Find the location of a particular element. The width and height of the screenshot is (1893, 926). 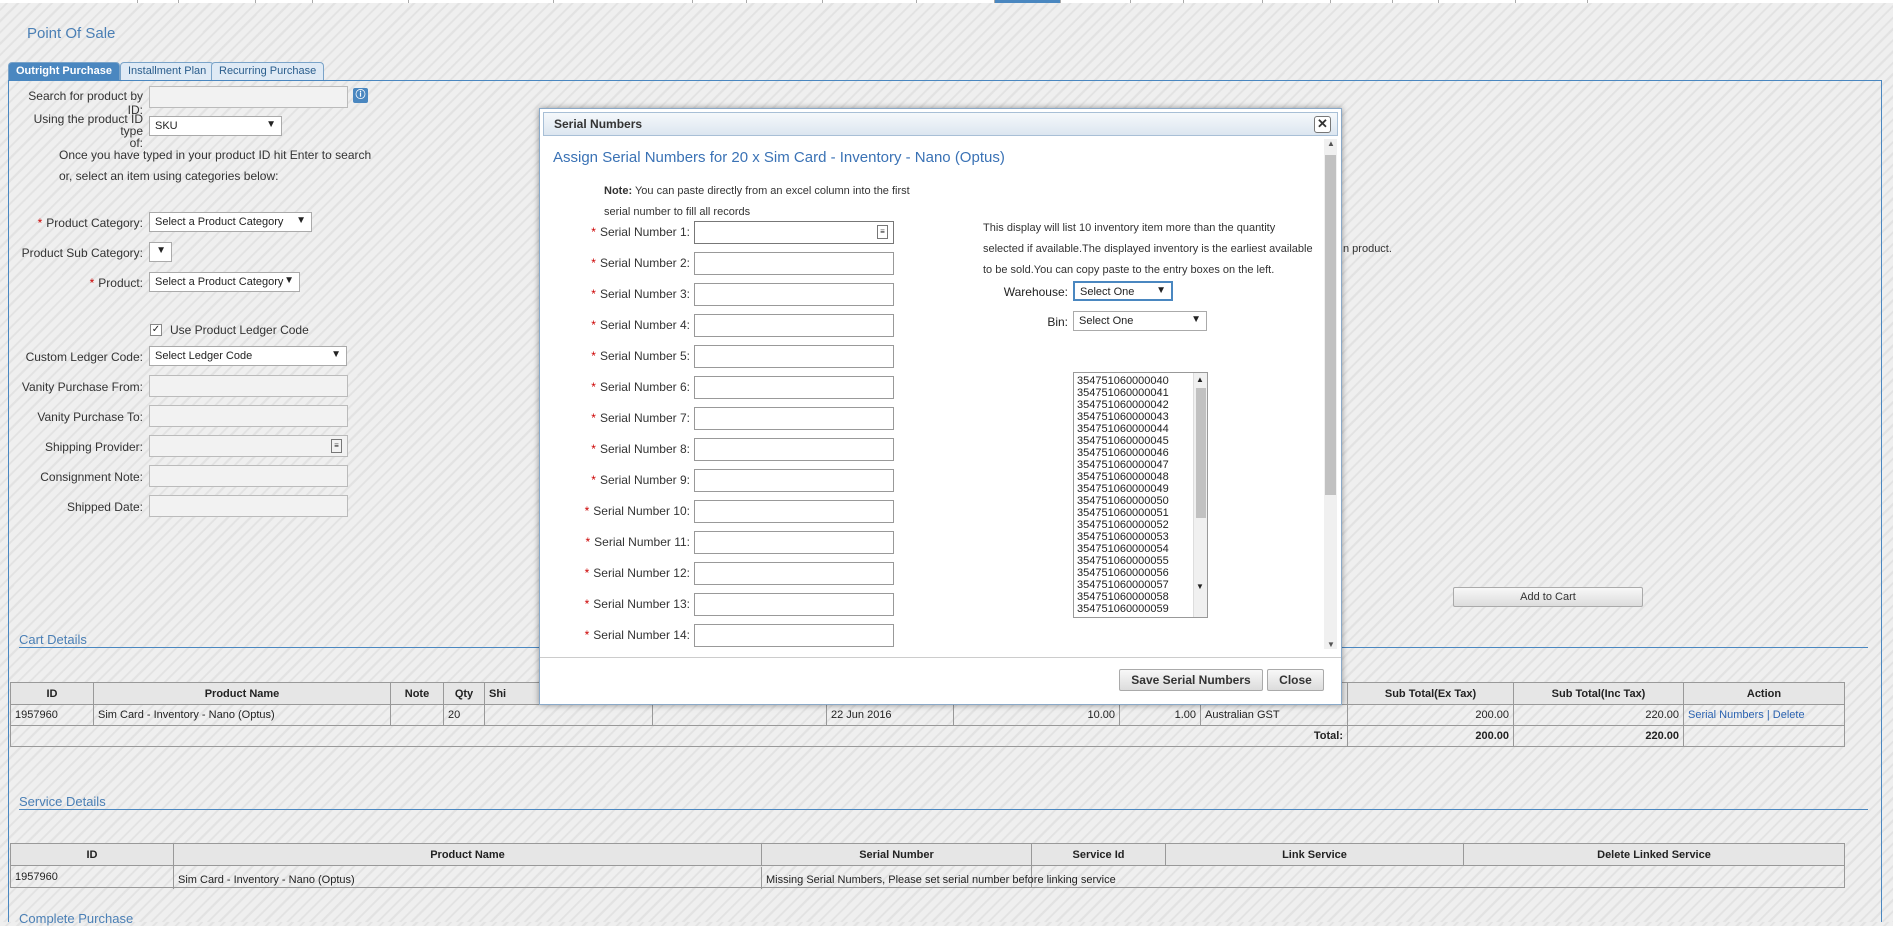

tab-installment-plan: Installment Plan is located at coordinates (167, 71).